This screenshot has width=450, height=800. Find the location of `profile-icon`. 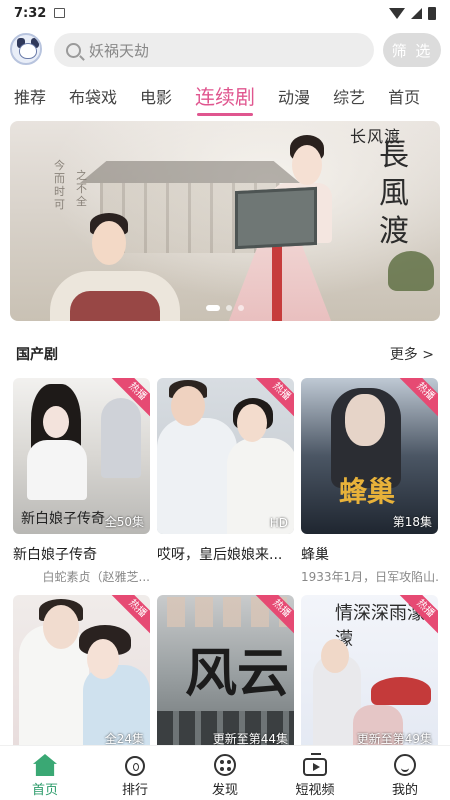

profile-icon is located at coordinates (405, 765).